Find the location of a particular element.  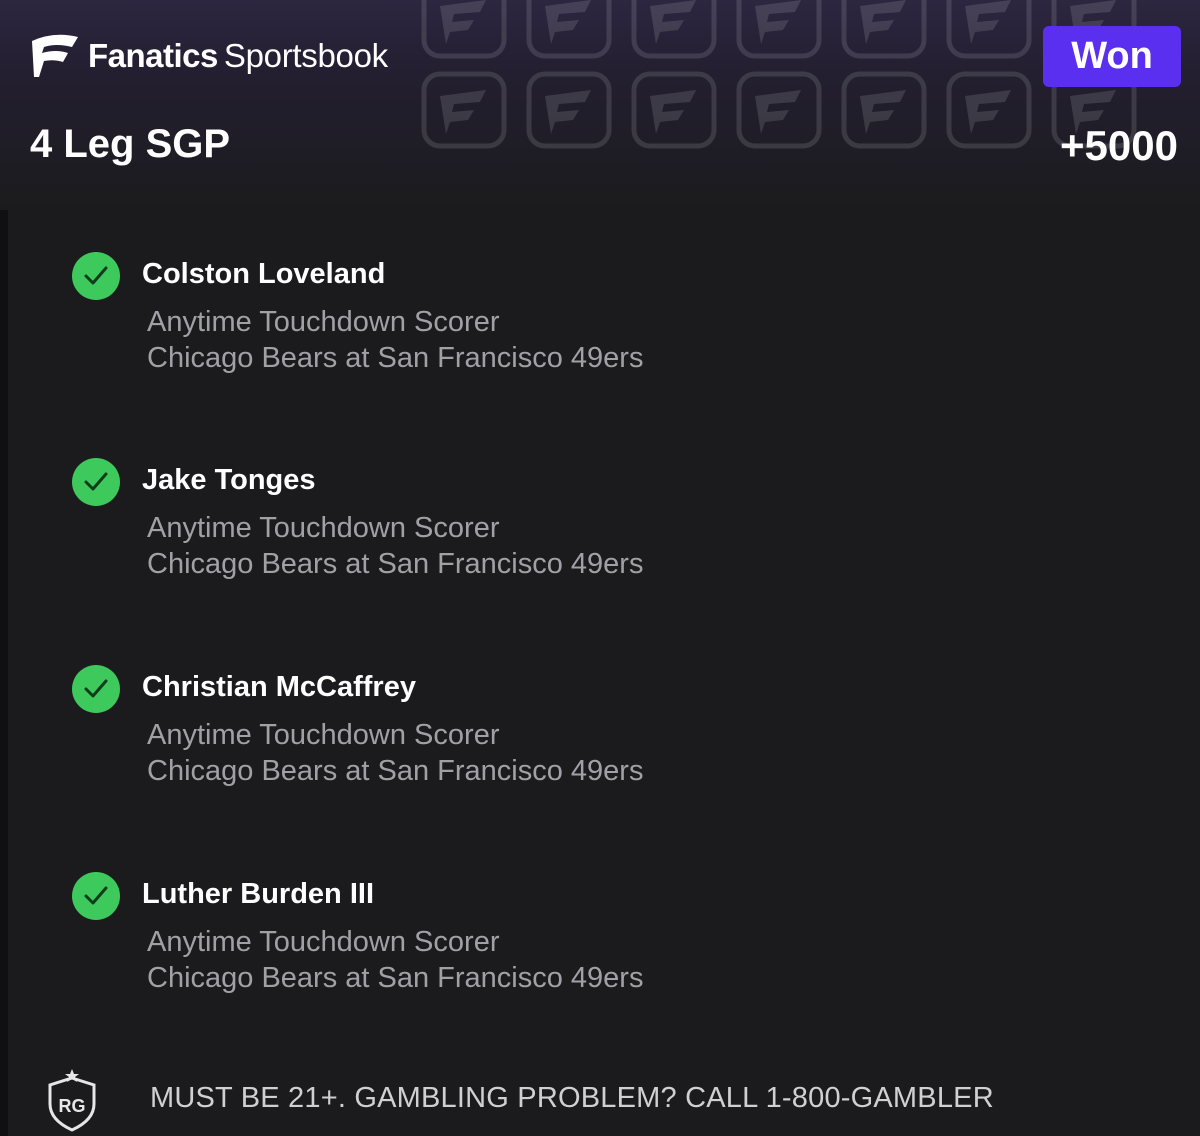

brand-name-bold: Fanatics is located at coordinates (153, 55).